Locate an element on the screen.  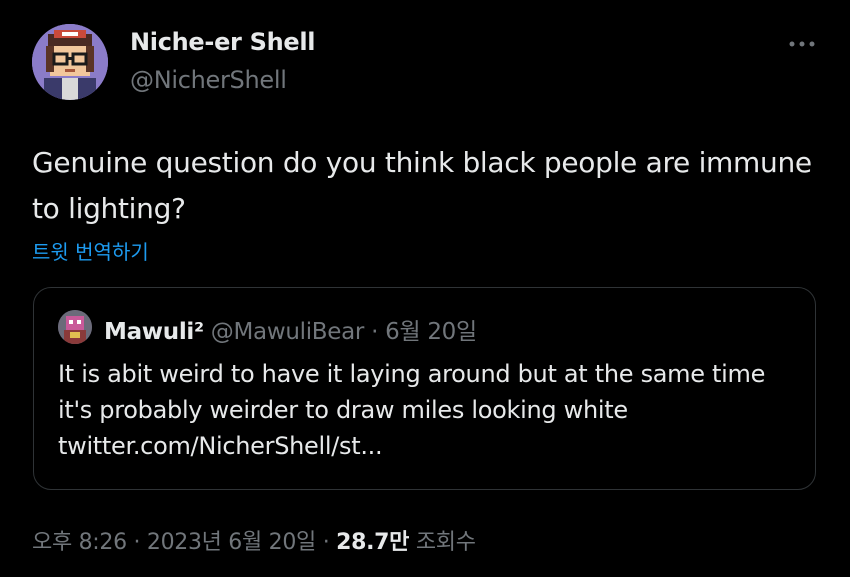
more-options-button is located at coordinates (802, 44).